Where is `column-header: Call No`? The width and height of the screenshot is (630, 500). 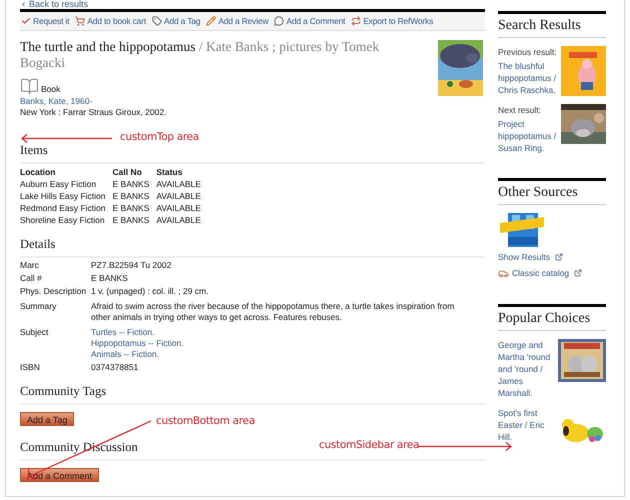 column-header: Call No is located at coordinates (127, 172).